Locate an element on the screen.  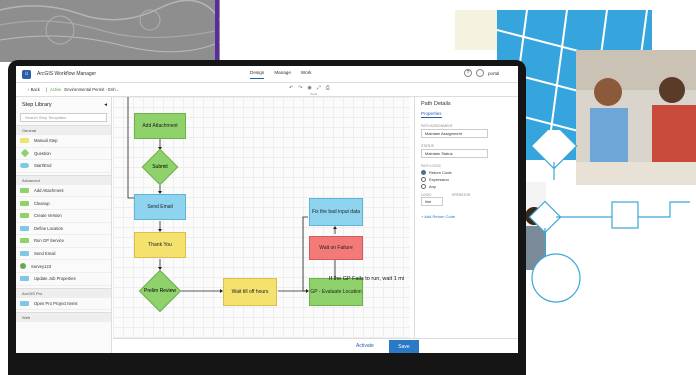
view-icon: ◉ is located at coordinates (309, 88).